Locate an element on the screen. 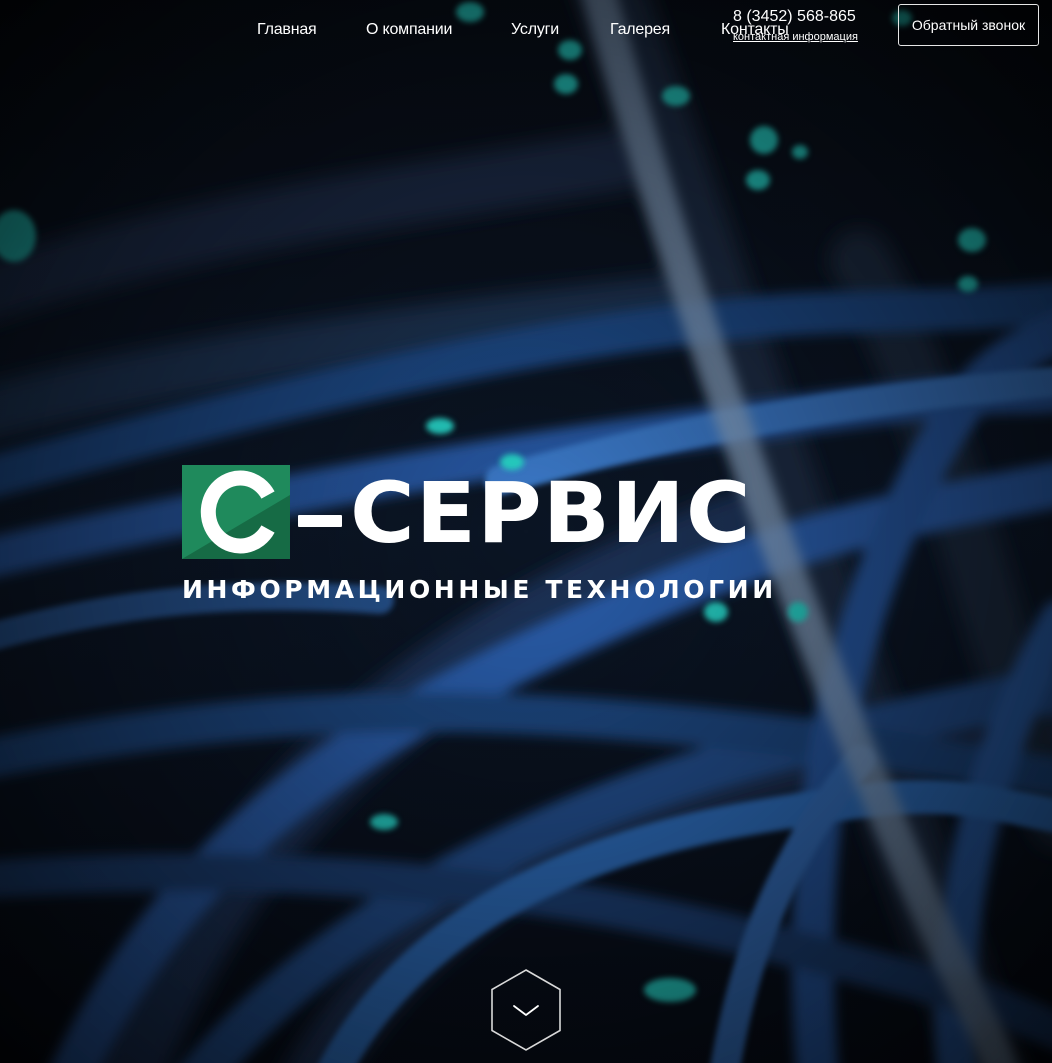 This screenshot has width=1052, height=1063. header-phone-block: 8 (3452) 568-865 контактная информация is located at coordinates (808, 26).